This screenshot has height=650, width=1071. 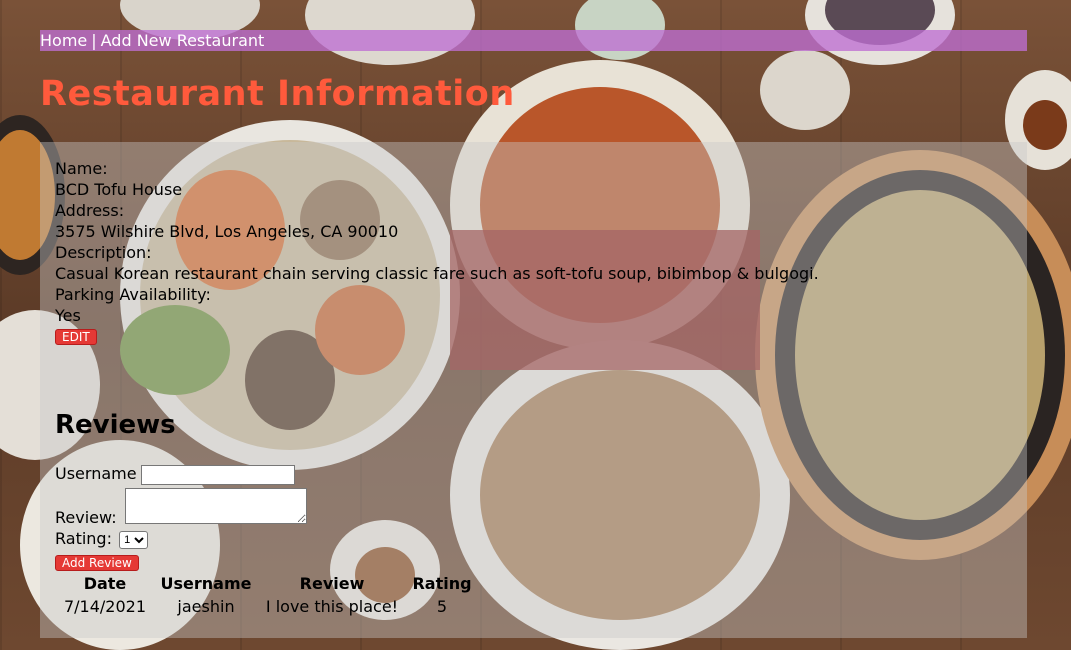 I want to click on cell-username: jaeshin, so click(x=206, y=606).